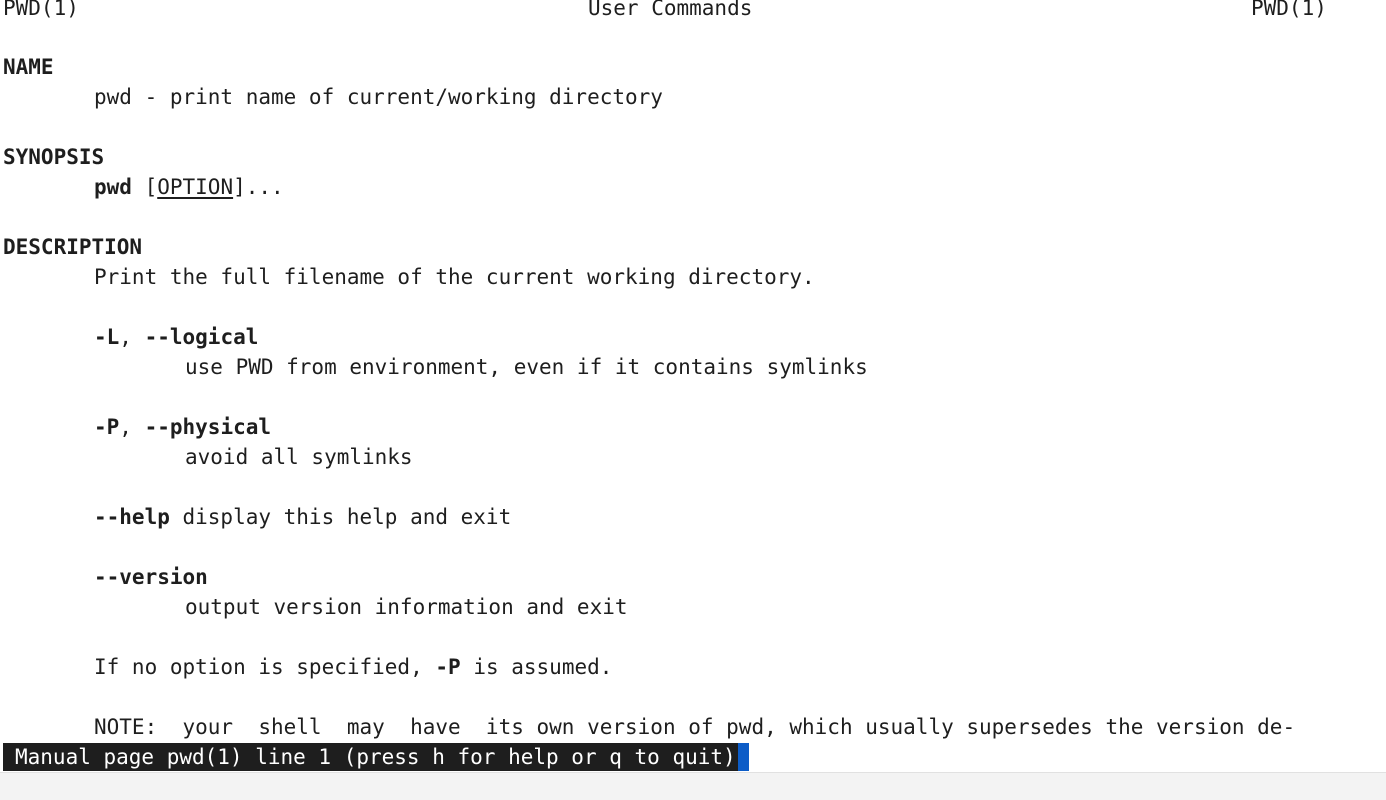  What do you see at coordinates (195, 187) in the screenshot?
I see `synopsis-option: OPTION` at bounding box center [195, 187].